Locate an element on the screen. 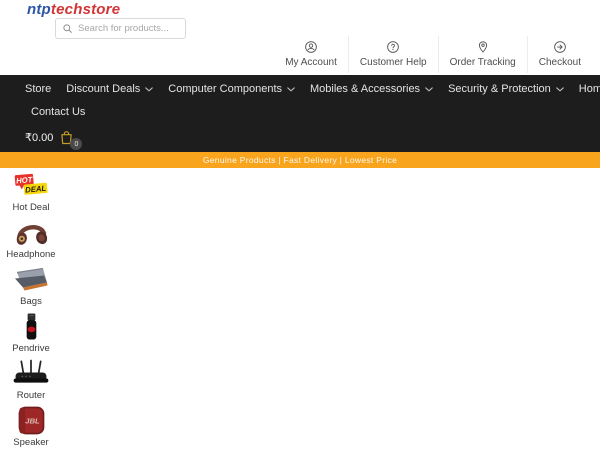 The width and height of the screenshot is (600, 450). category-item-router: Router is located at coordinates (31, 380).